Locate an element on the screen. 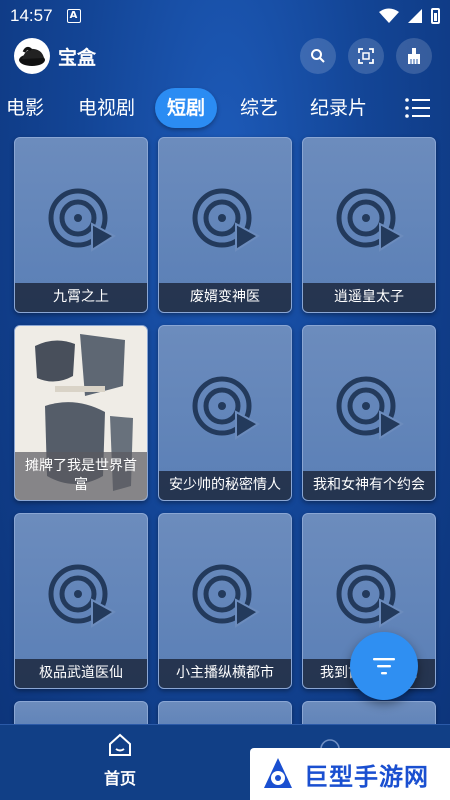  watermark: 巨型手游网 is located at coordinates (350, 774).